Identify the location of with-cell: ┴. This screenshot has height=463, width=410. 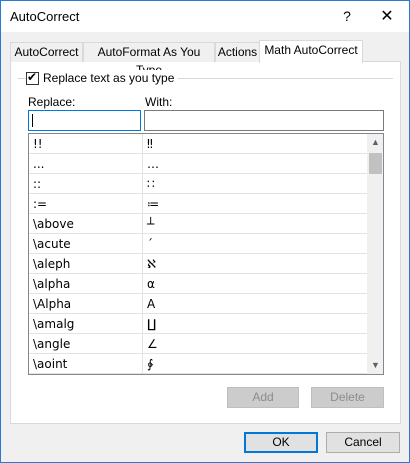
(151, 224).